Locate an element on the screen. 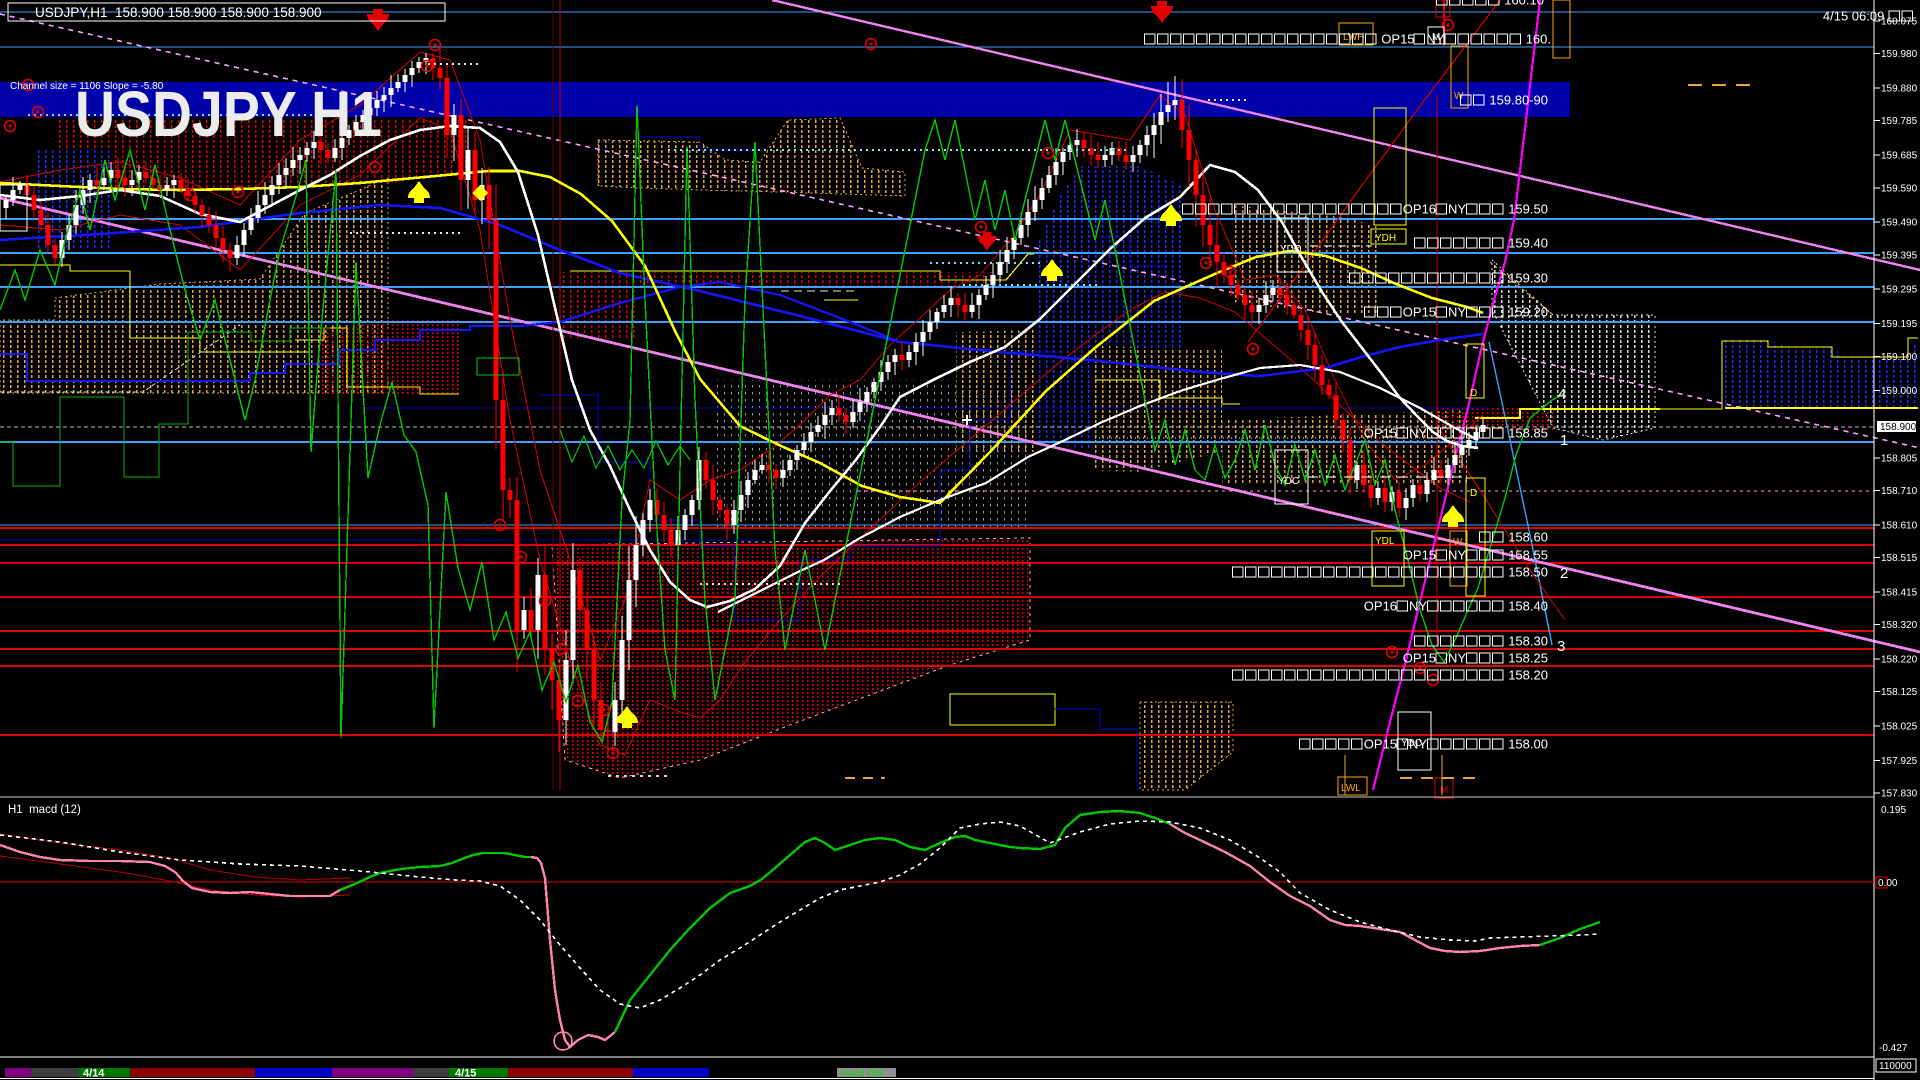 The height and width of the screenshot is (1080, 1920). svg-text: 0.00 is located at coordinates (1888, 883).